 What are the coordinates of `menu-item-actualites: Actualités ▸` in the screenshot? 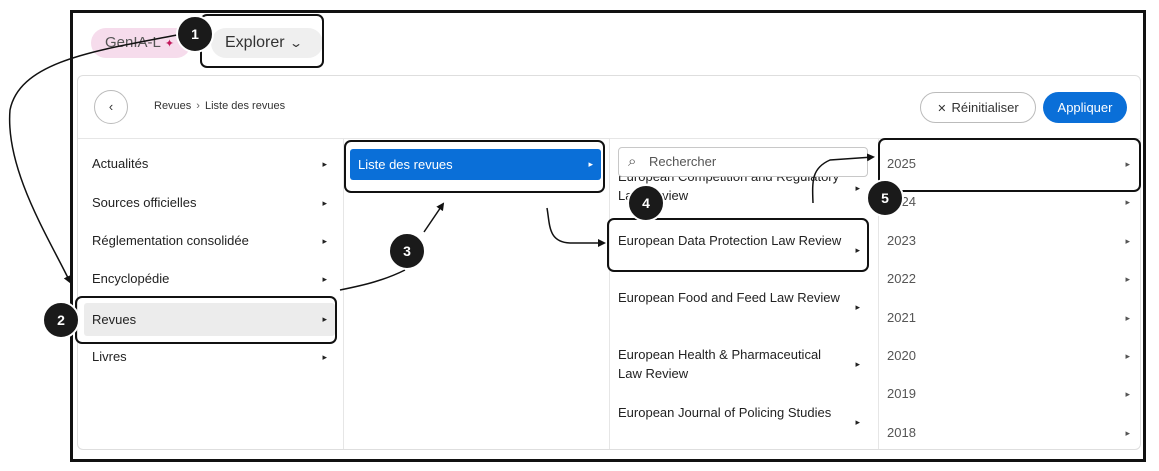 It's located at (209, 164).